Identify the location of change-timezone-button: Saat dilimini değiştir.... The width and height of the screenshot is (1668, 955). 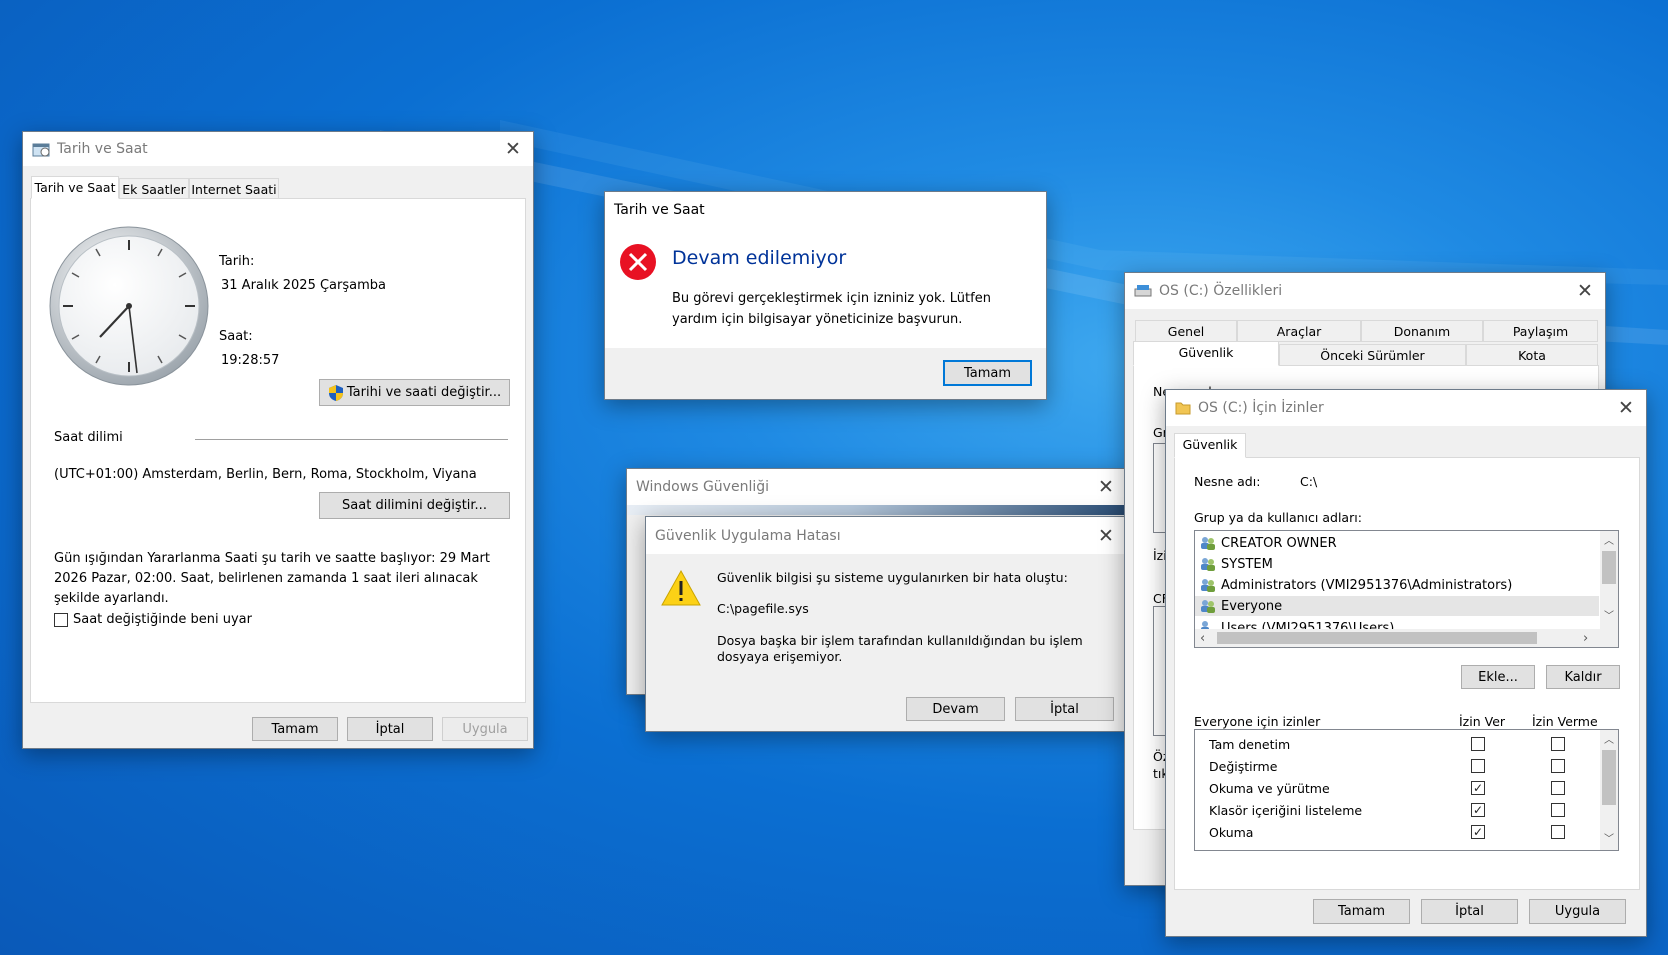
(414, 505).